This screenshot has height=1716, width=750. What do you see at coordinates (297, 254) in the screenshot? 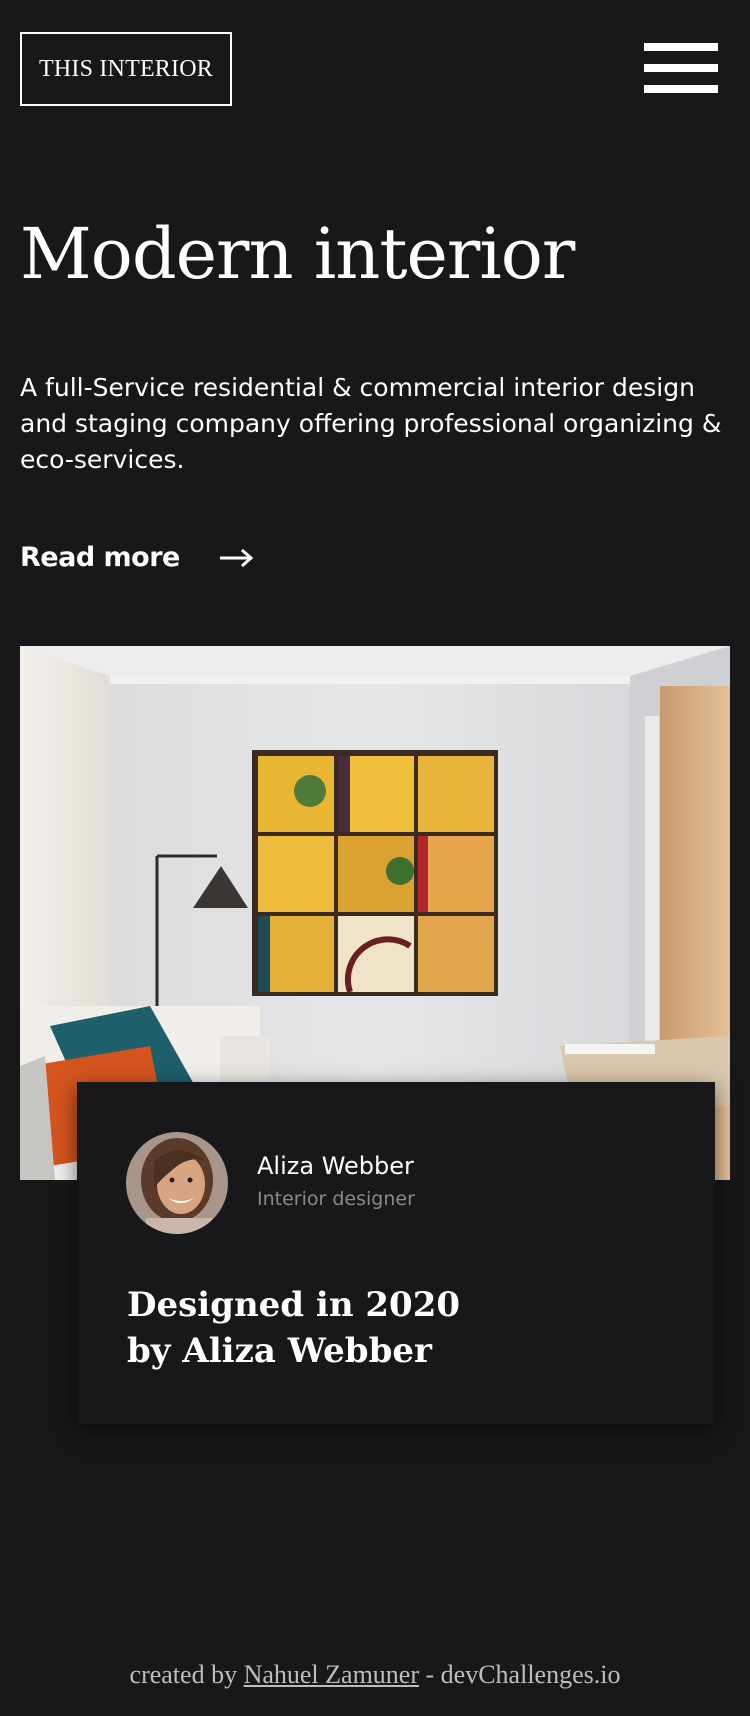
I see `hero-title: Modern interior` at bounding box center [297, 254].